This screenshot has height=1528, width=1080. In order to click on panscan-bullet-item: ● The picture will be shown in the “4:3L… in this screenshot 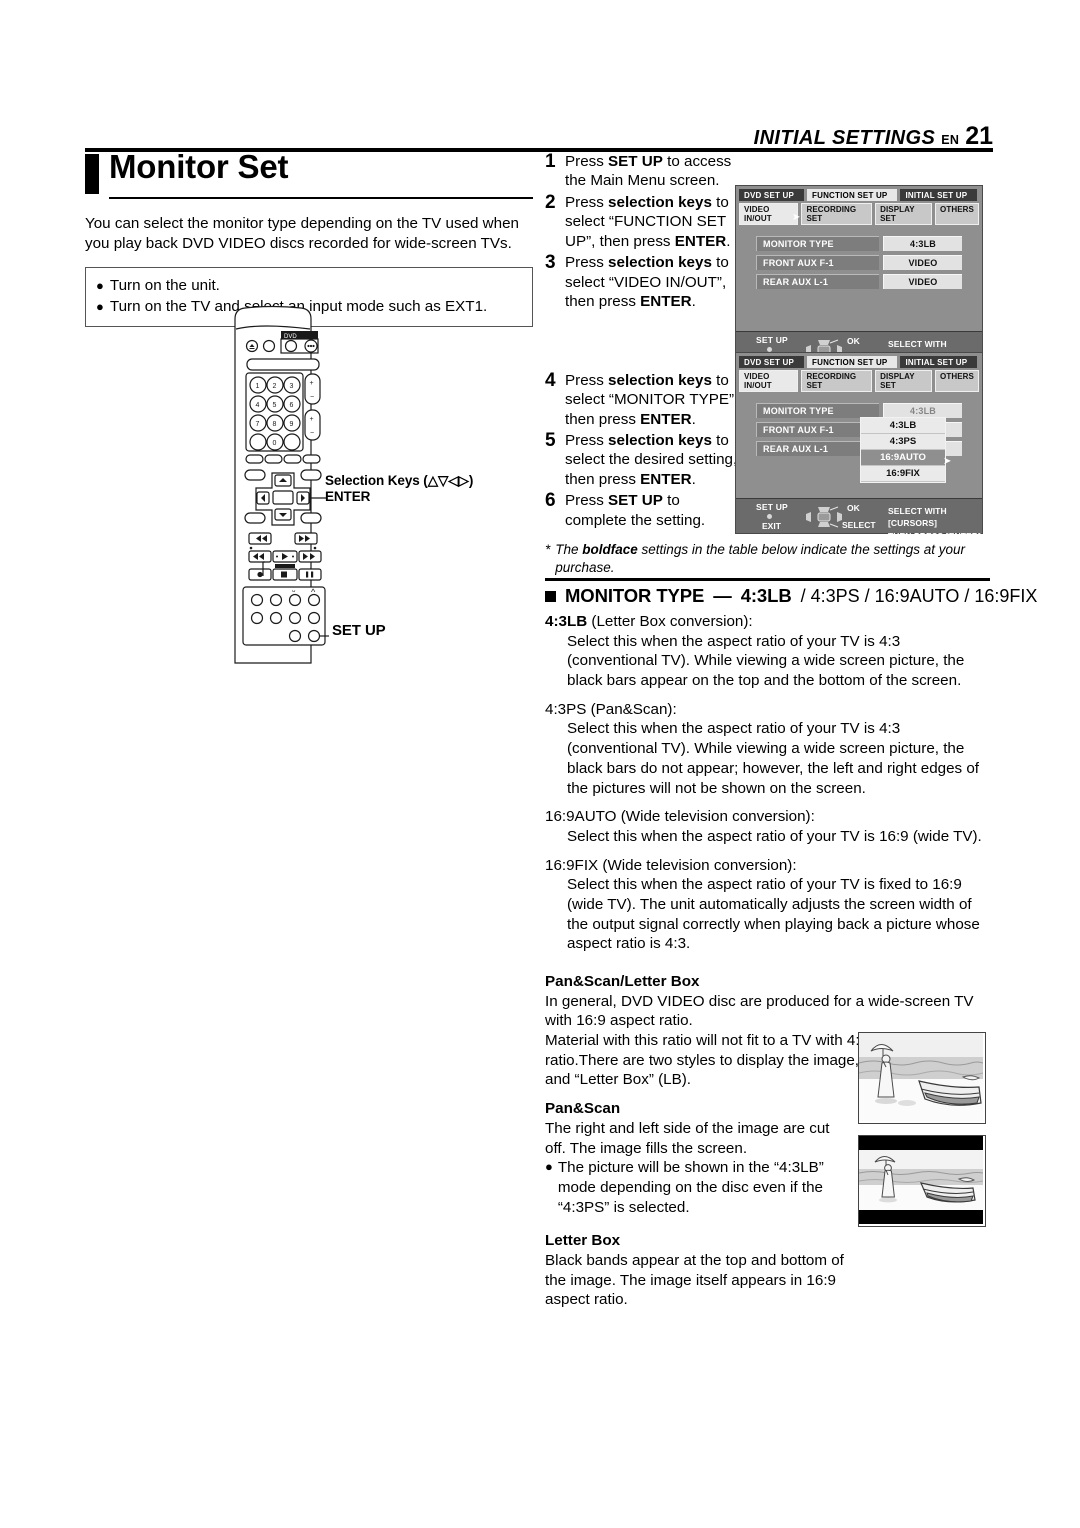, I will do `click(695, 1187)`.